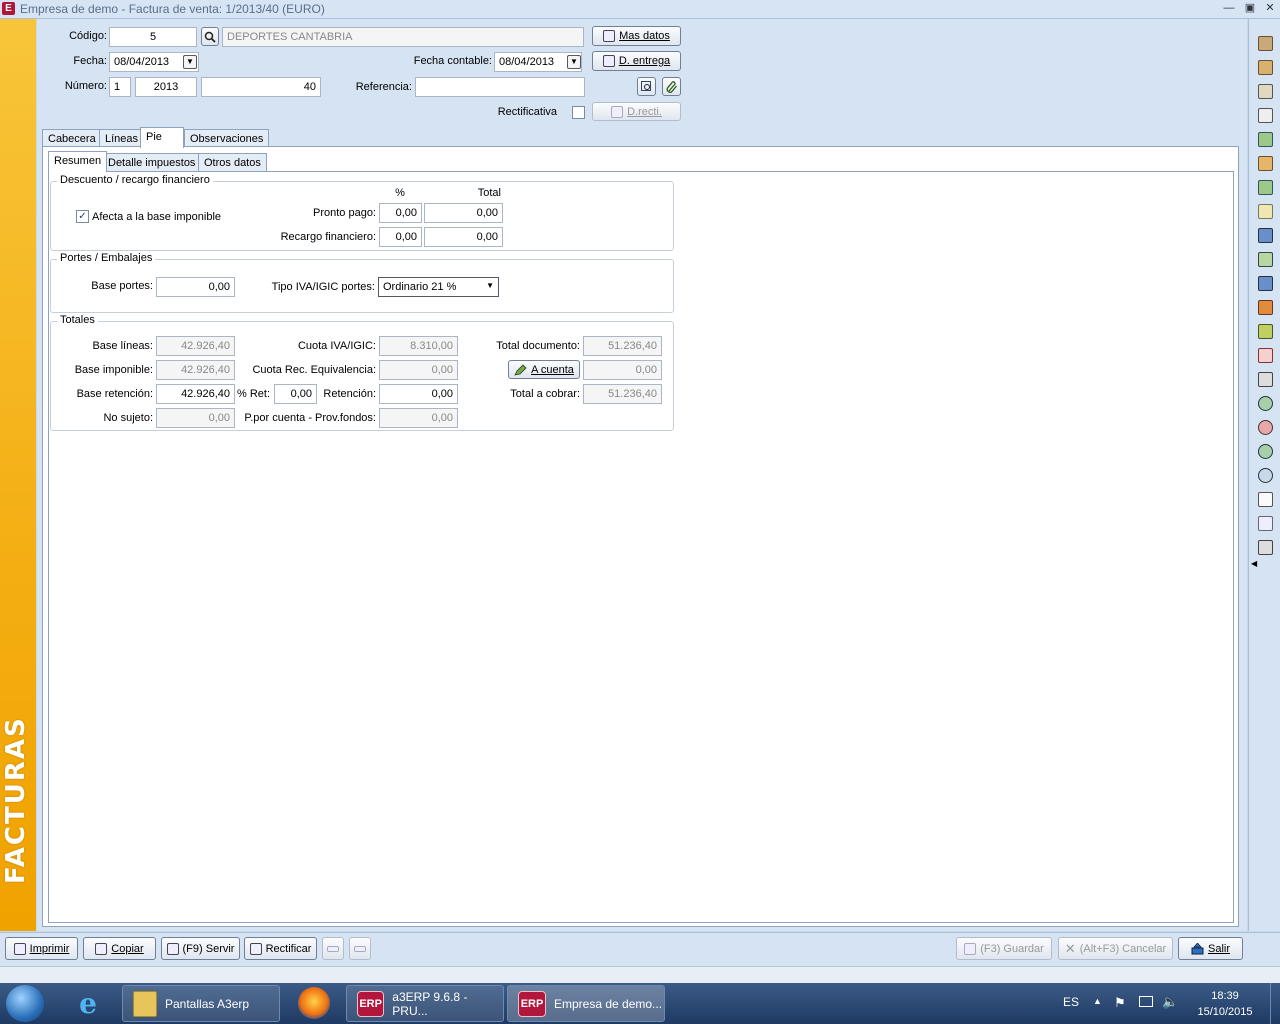 The width and height of the screenshot is (1280, 1024). I want to click on numero-anio-input, so click(166, 87).